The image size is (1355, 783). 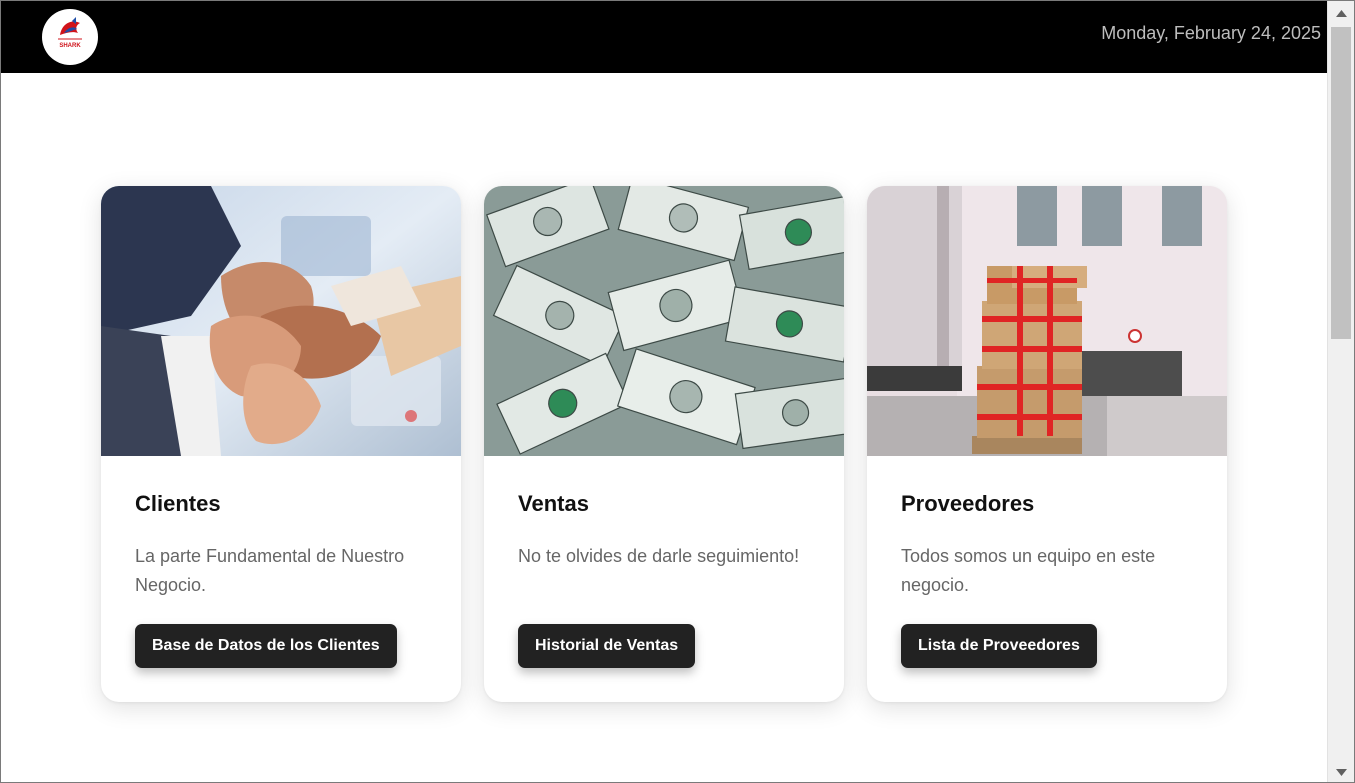 What do you see at coordinates (1341, 13) in the screenshot?
I see `scroll-up-arrow-icon` at bounding box center [1341, 13].